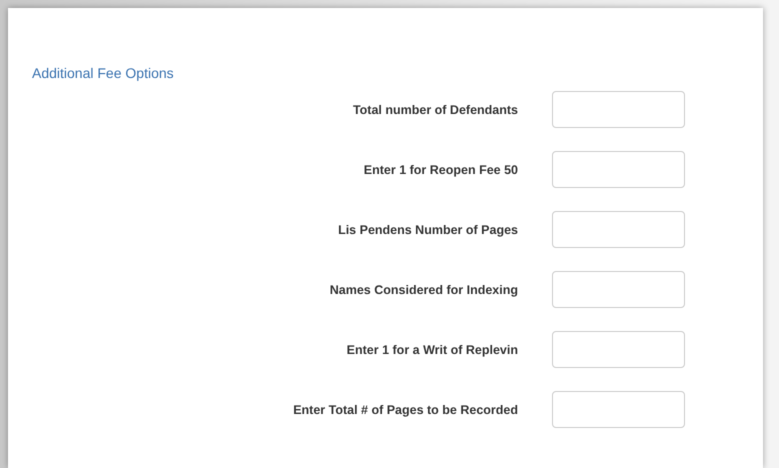  I want to click on field-label: Enter 1 for a Writ of Replevin, so click(432, 349).